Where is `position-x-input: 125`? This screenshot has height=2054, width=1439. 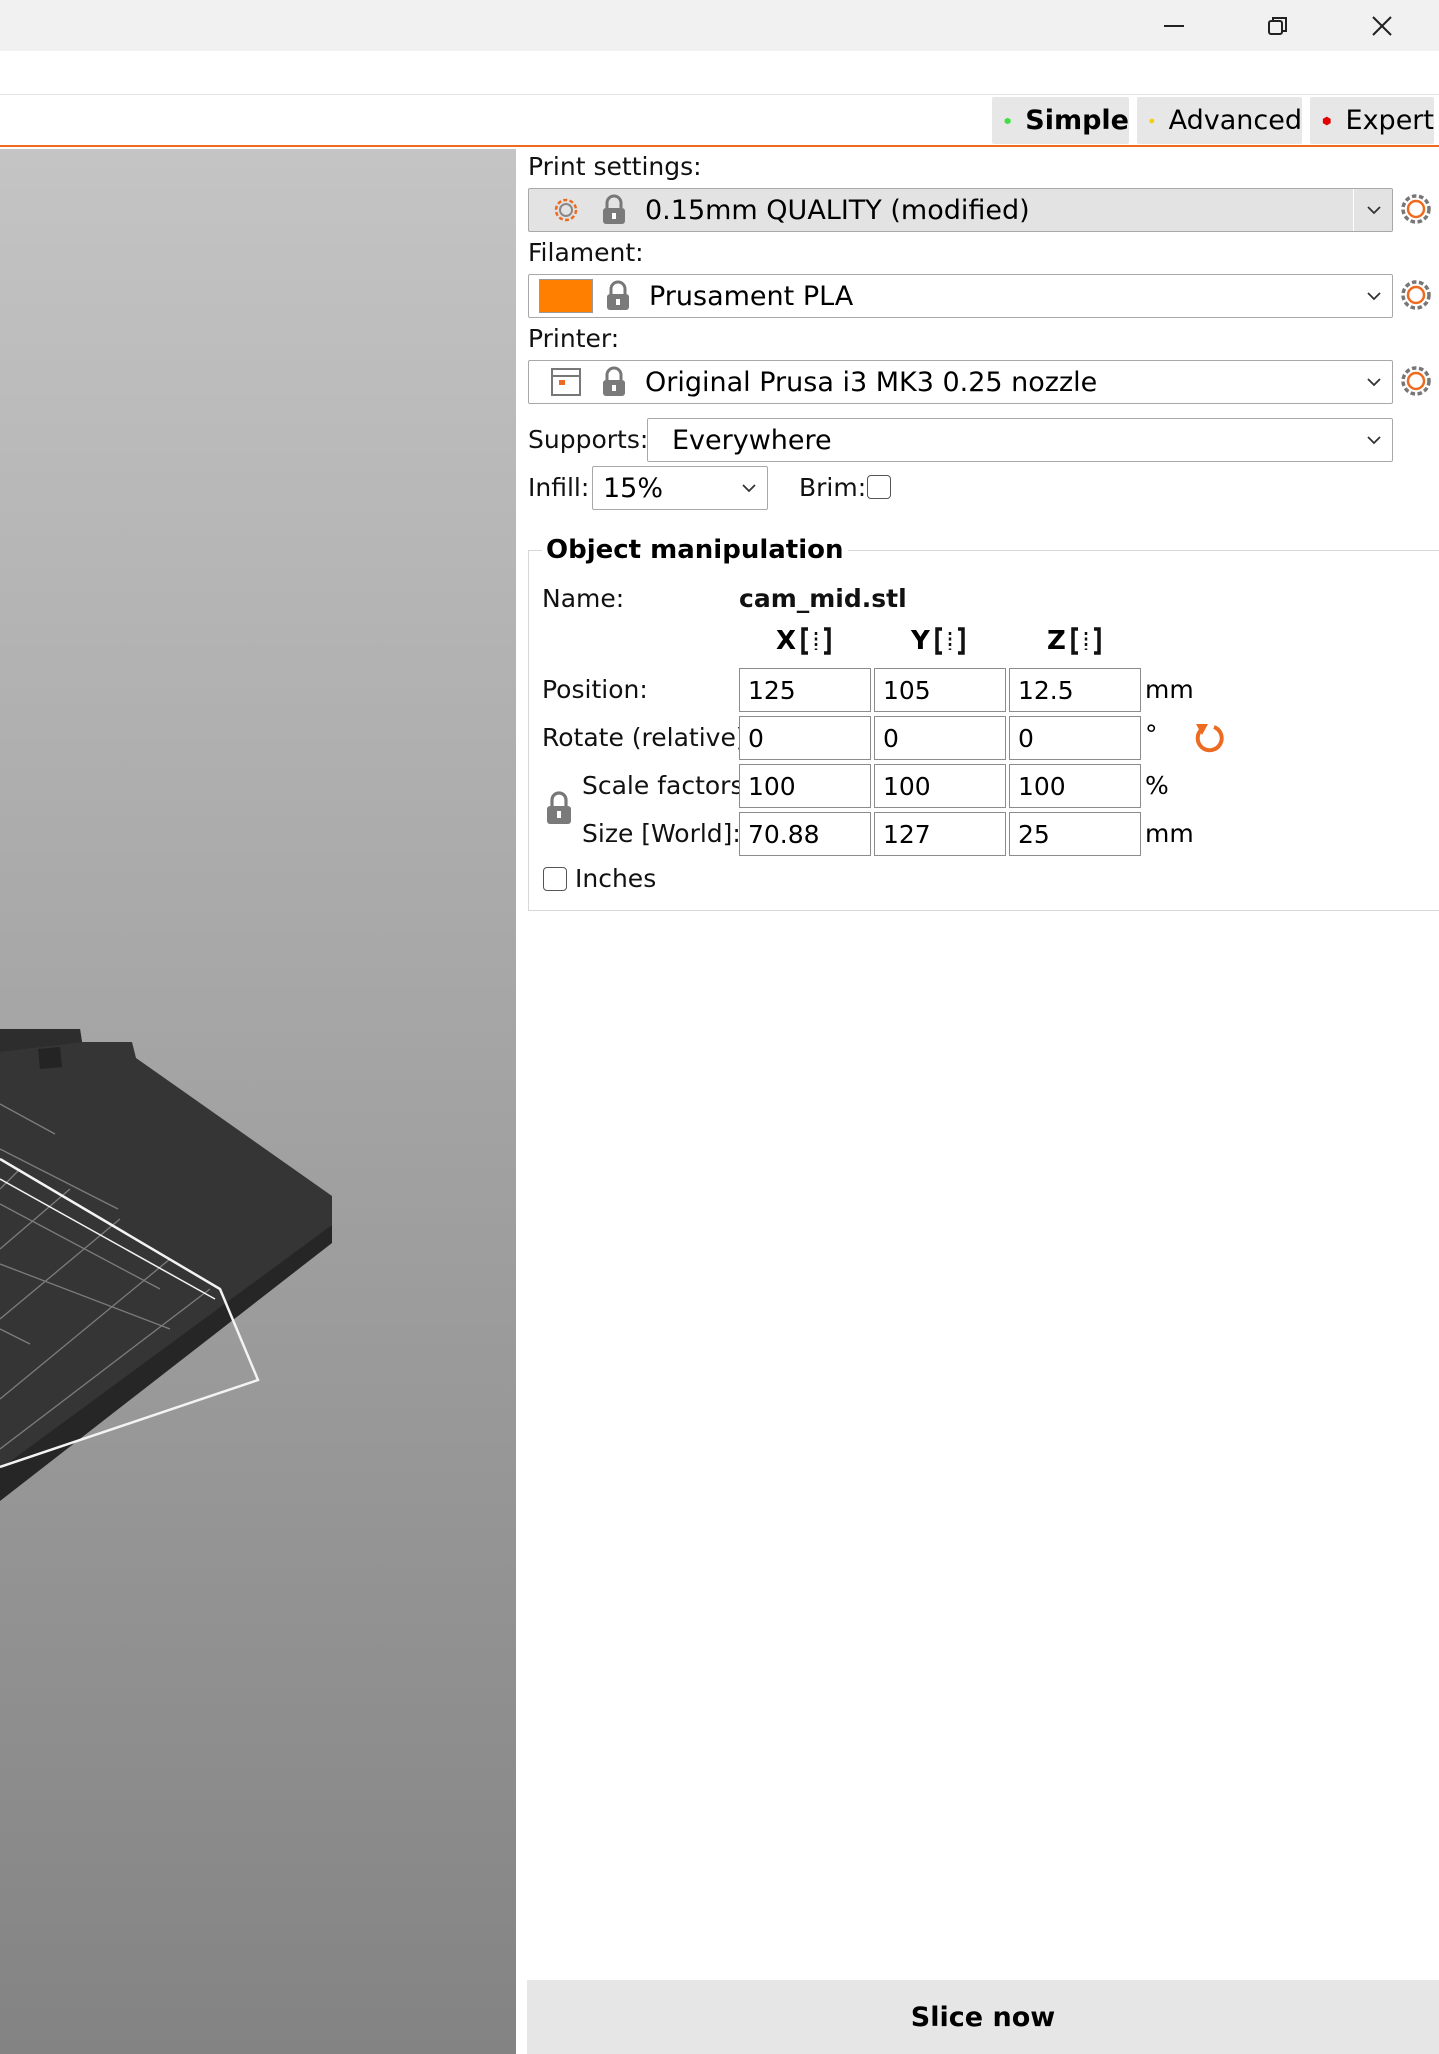
position-x-input: 125 is located at coordinates (805, 690).